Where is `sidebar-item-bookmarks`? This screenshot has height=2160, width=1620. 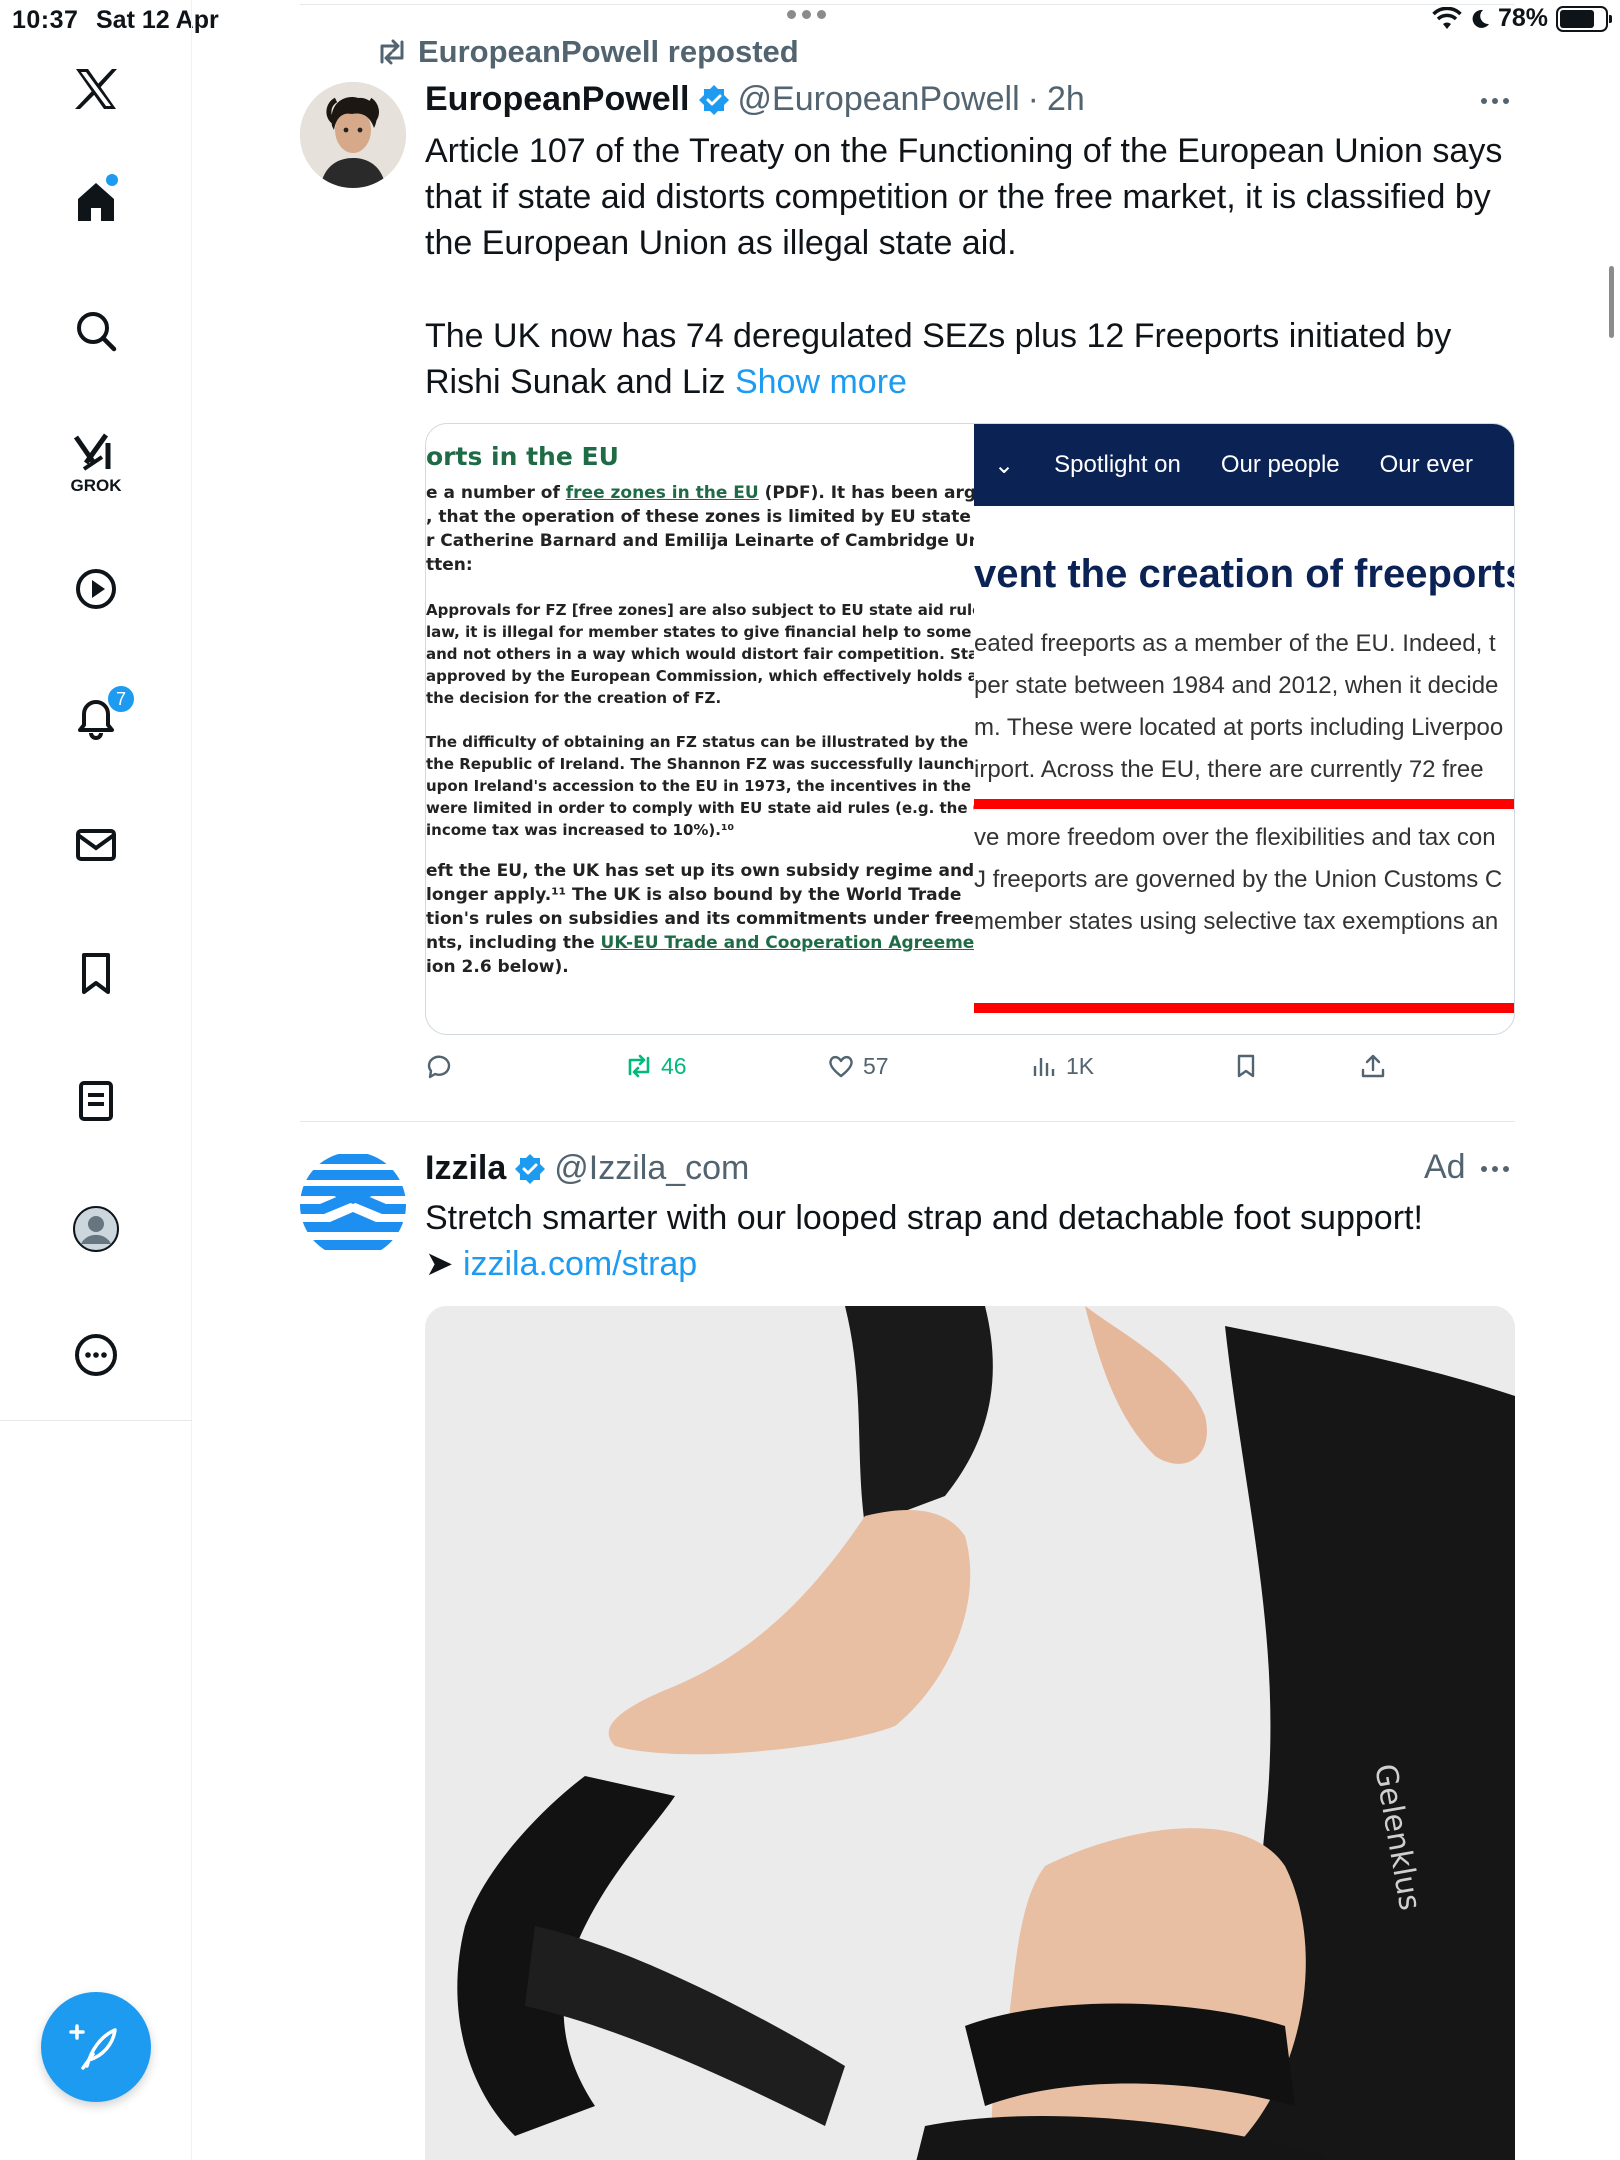 sidebar-item-bookmarks is located at coordinates (96, 973).